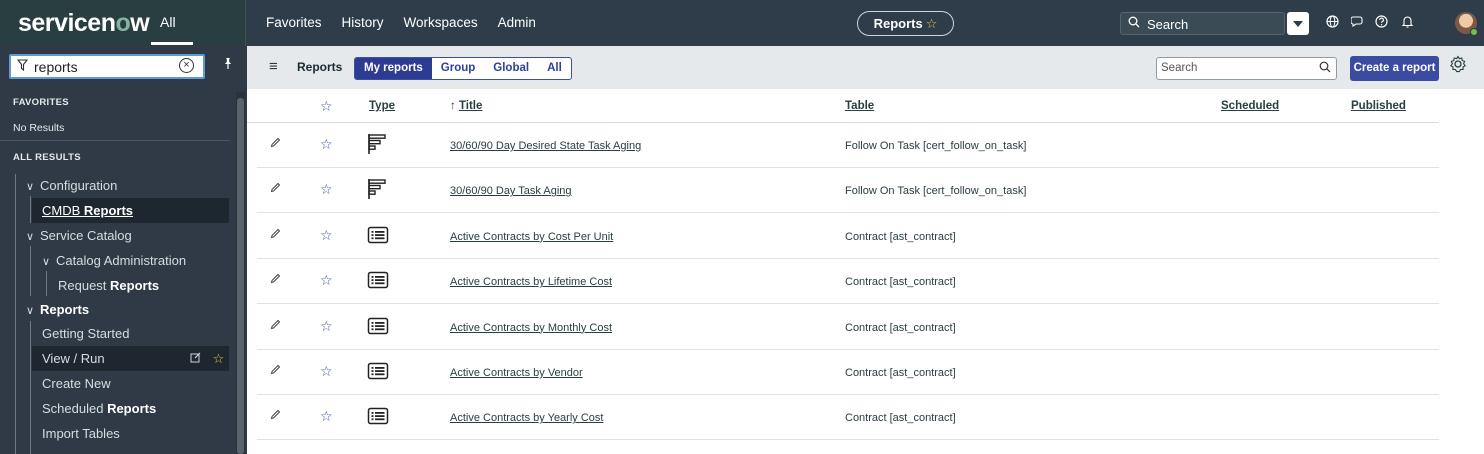 The image size is (1484, 454). Describe the element at coordinates (382, 106) in the screenshot. I see `column-header-type: Type` at that location.